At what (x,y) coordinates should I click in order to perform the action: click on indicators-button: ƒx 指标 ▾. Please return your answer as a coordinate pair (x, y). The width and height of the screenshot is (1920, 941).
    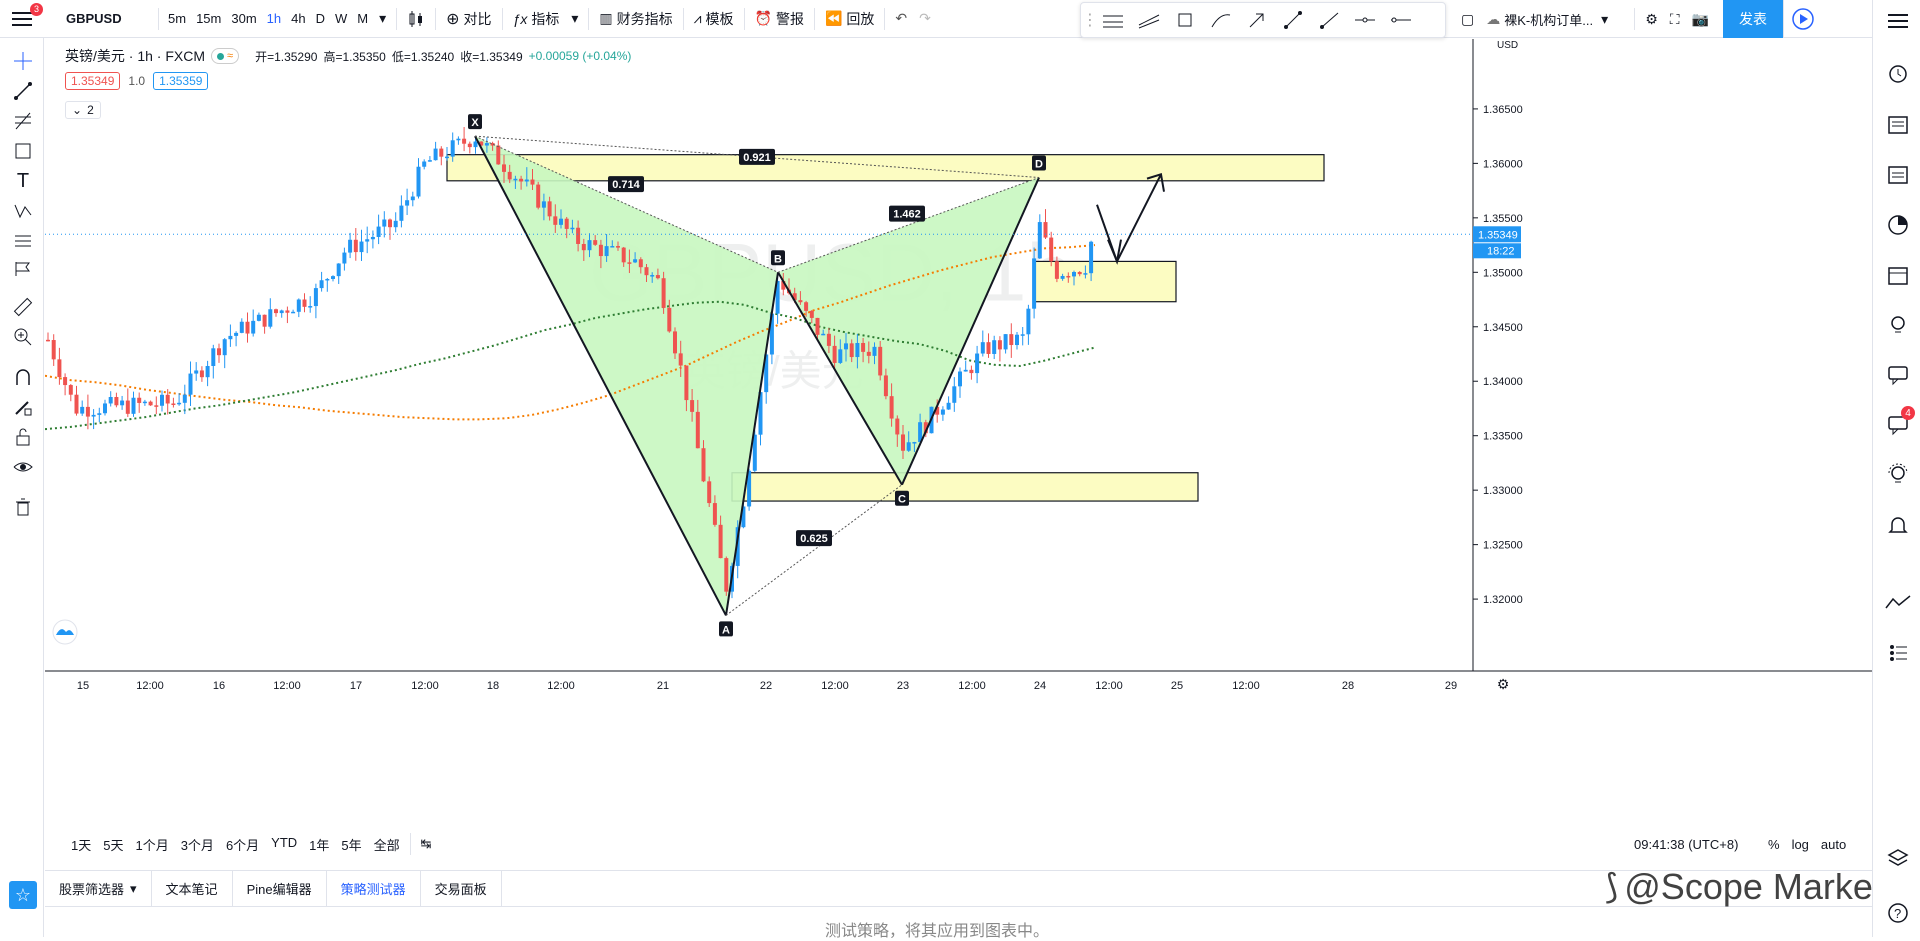
    Looking at the image, I should click on (546, 19).